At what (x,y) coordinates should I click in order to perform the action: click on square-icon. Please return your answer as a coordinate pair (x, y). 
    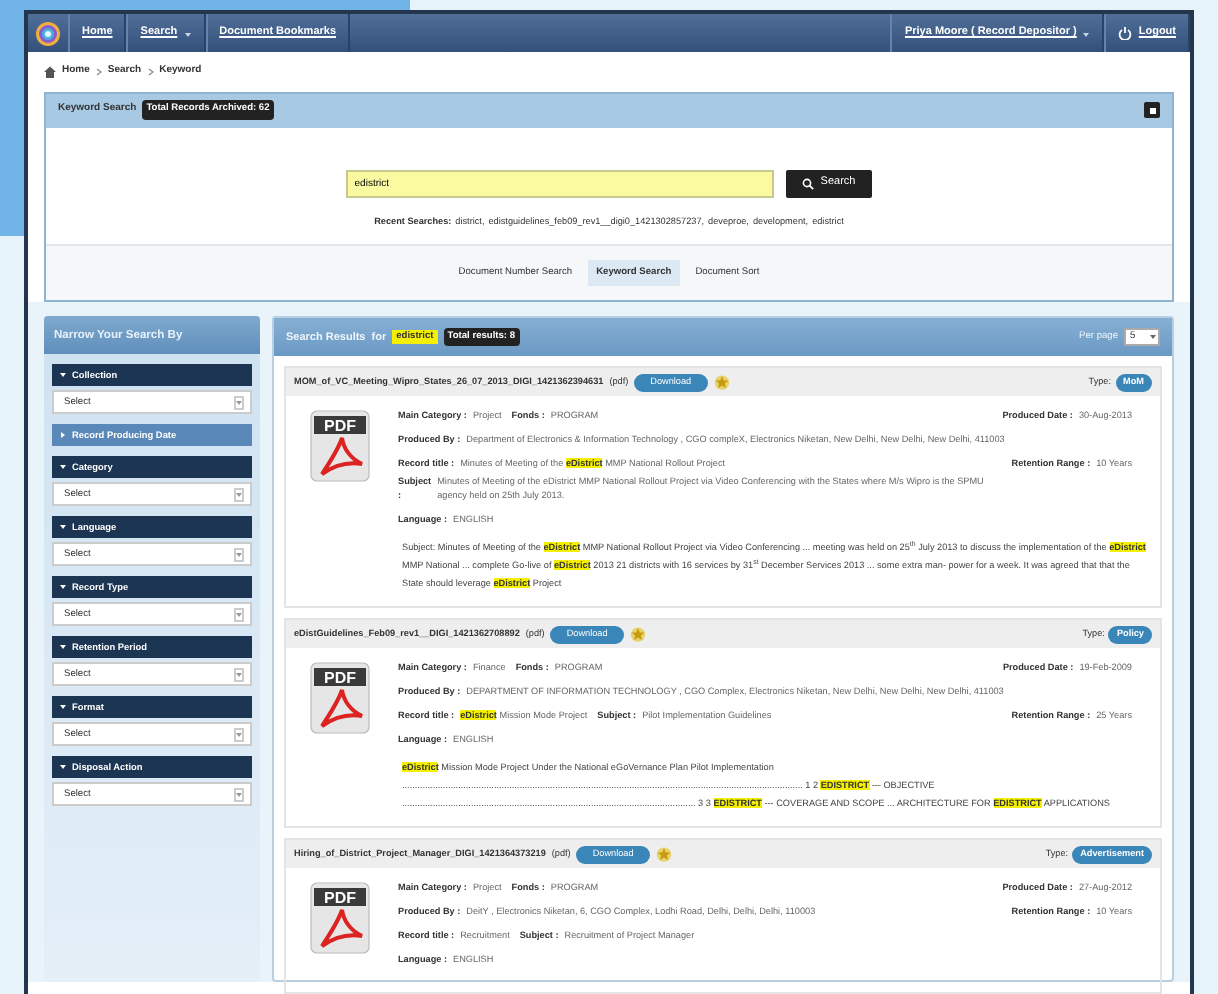
    Looking at the image, I should click on (1152, 110).